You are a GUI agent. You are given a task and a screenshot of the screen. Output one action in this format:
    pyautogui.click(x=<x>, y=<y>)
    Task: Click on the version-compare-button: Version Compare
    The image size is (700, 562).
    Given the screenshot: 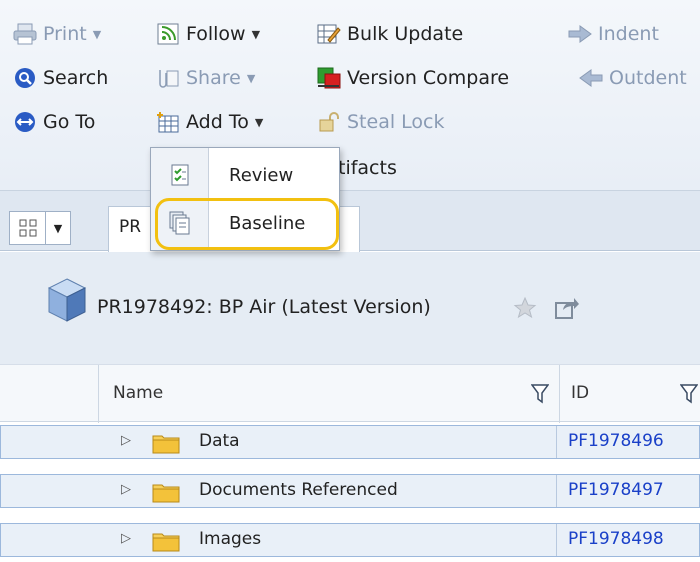 What is the action you would take?
    pyautogui.click(x=413, y=78)
    